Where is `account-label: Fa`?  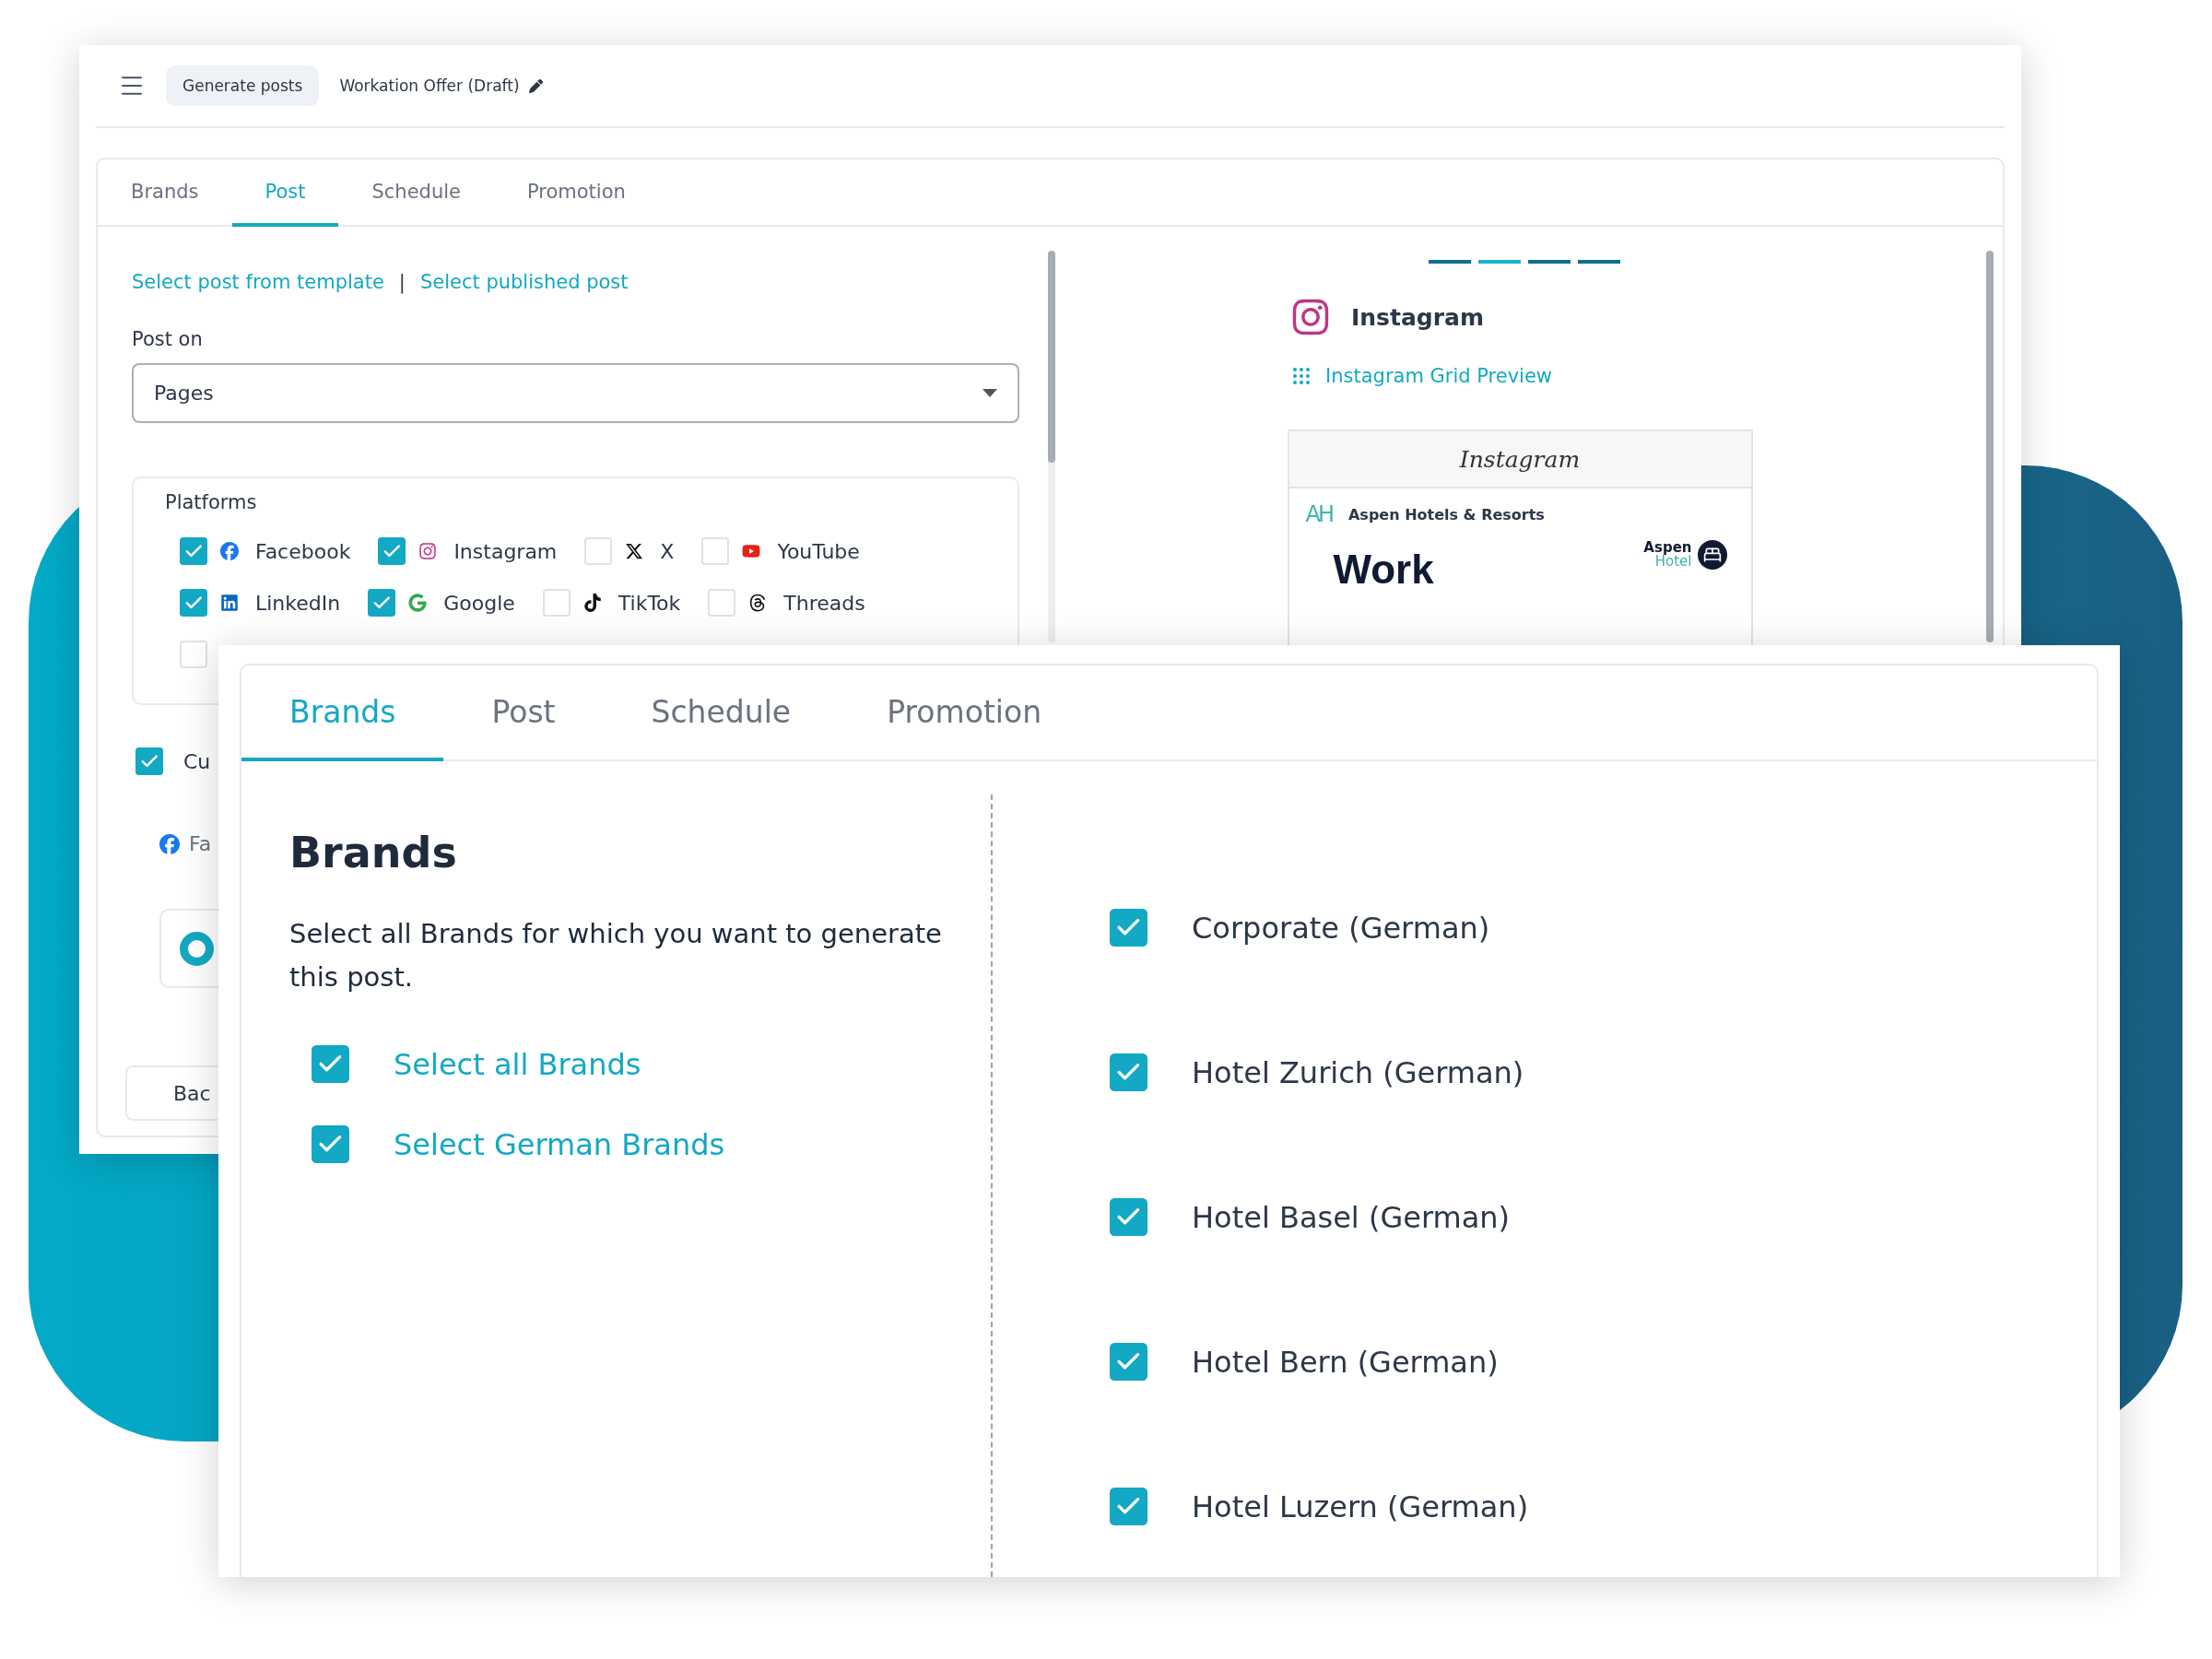
account-label: Fa is located at coordinates (200, 843).